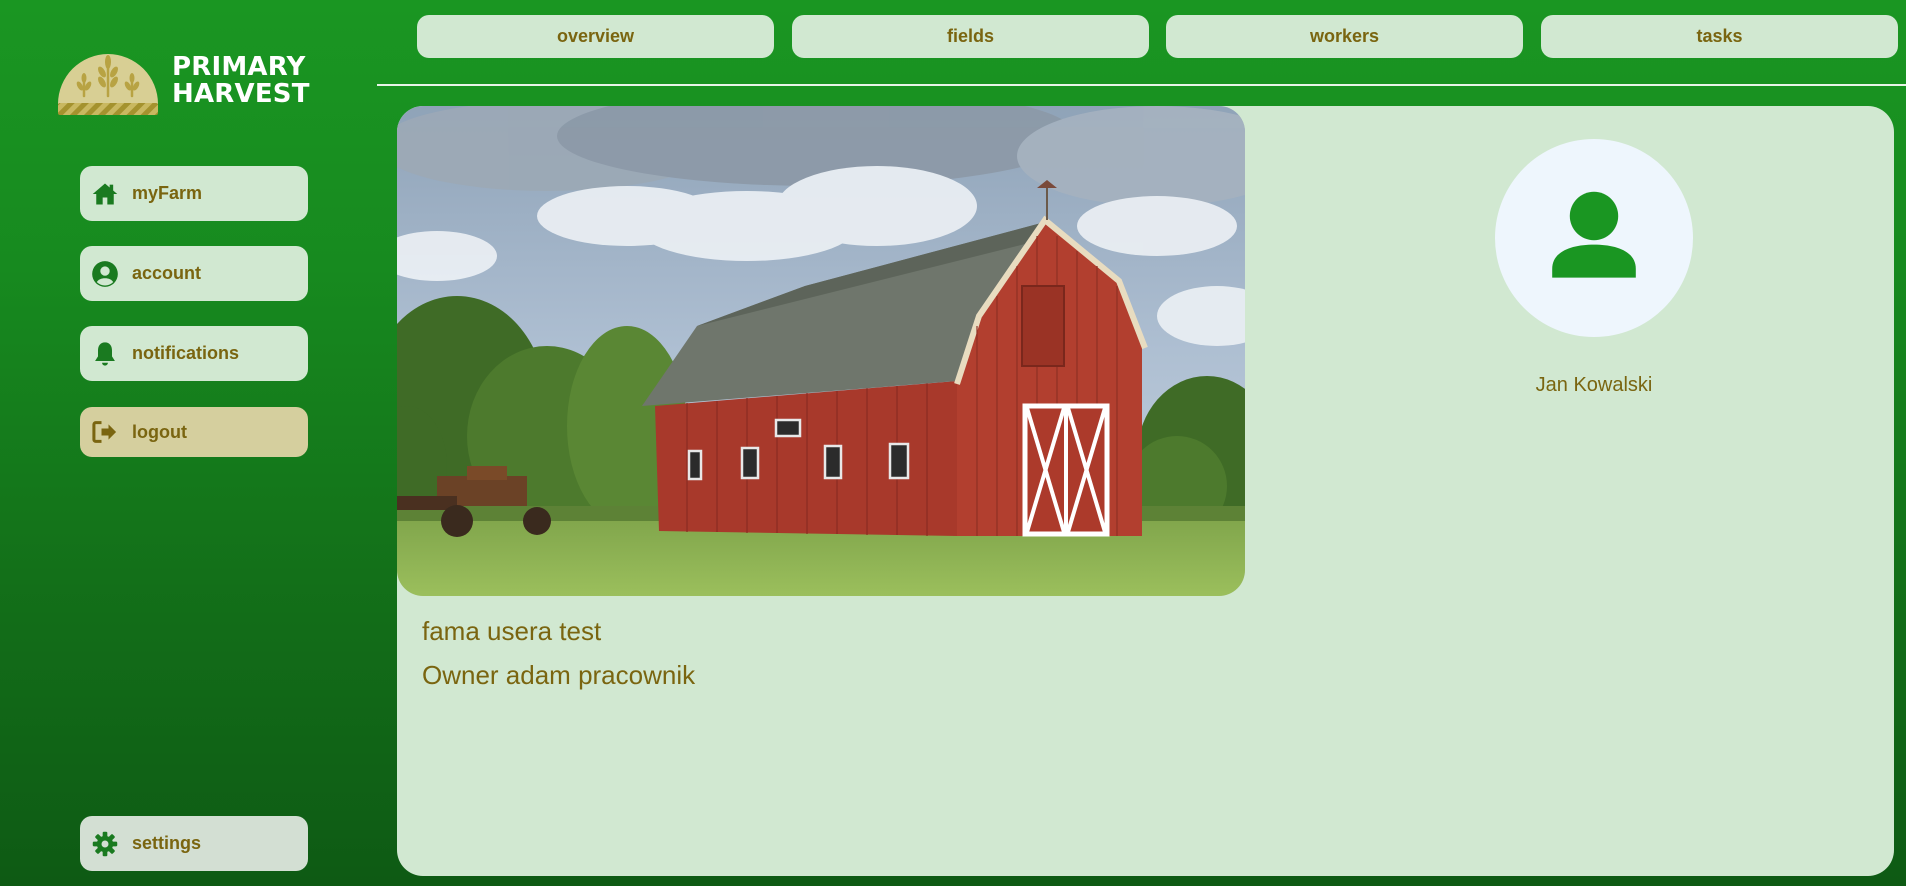  Describe the element at coordinates (105, 274) in the screenshot. I see `user-circle-icon` at that location.